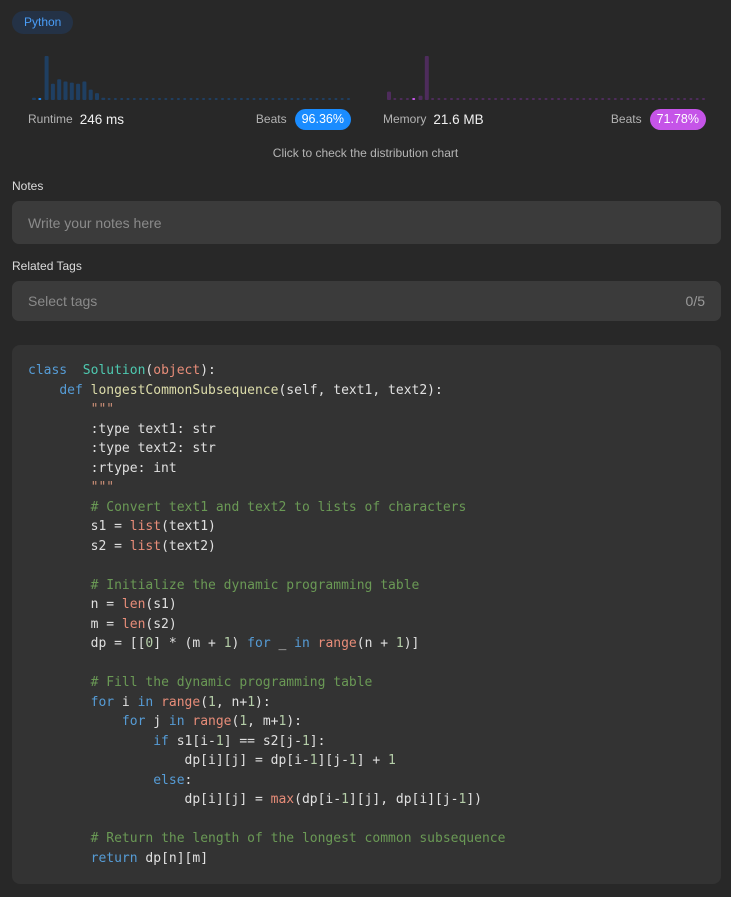  What do you see at coordinates (189, 76) in the screenshot?
I see `runtime-distribution-chart` at bounding box center [189, 76].